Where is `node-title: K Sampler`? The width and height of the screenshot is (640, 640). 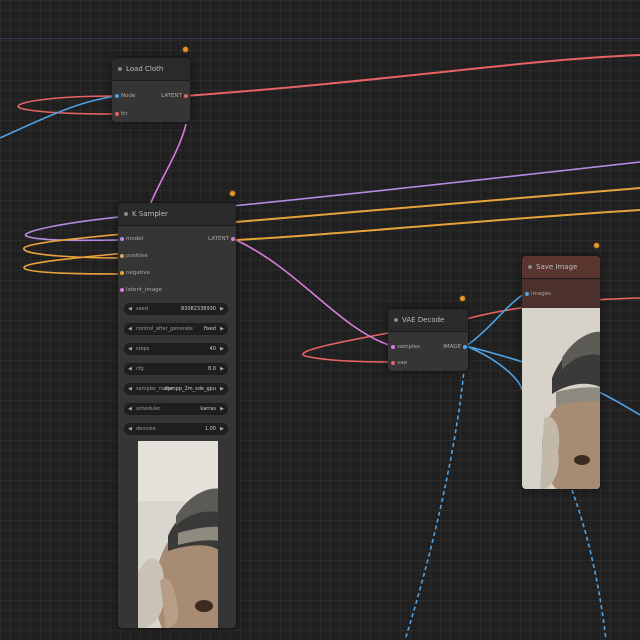 node-title: K Sampler is located at coordinates (177, 214).